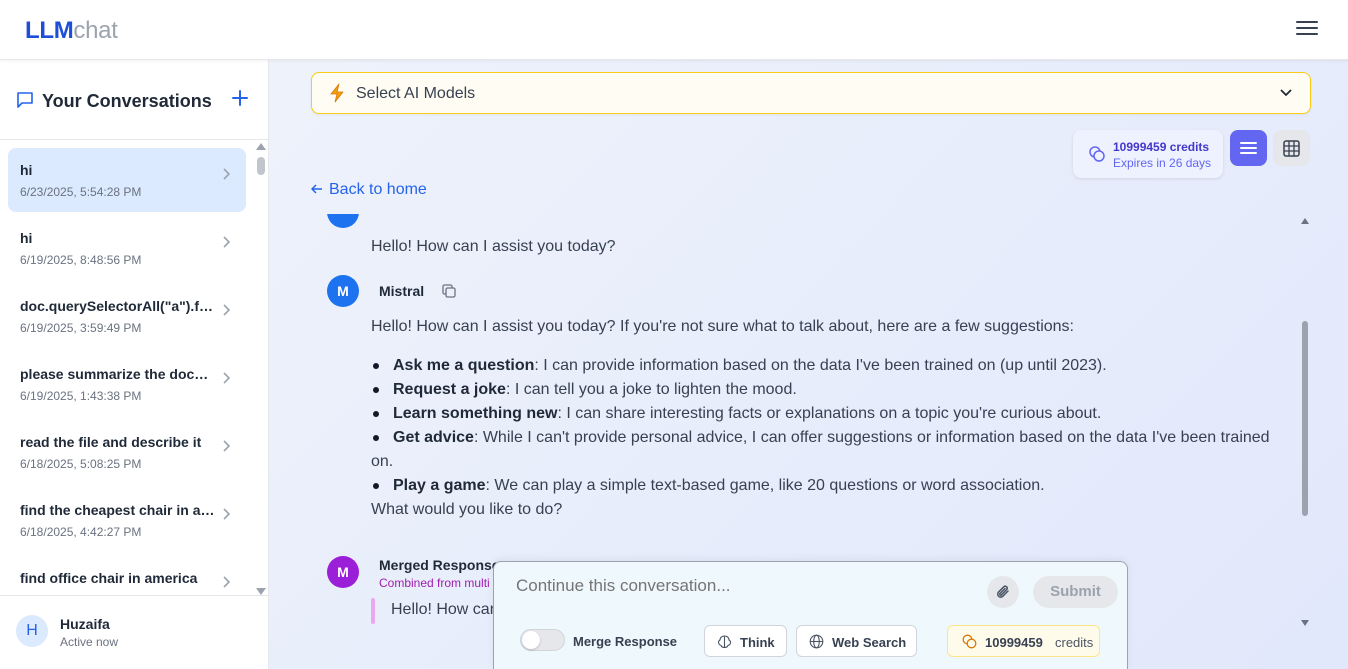 This screenshot has height=669, width=1348. I want to click on message-scrollbar, so click(1305, 422).